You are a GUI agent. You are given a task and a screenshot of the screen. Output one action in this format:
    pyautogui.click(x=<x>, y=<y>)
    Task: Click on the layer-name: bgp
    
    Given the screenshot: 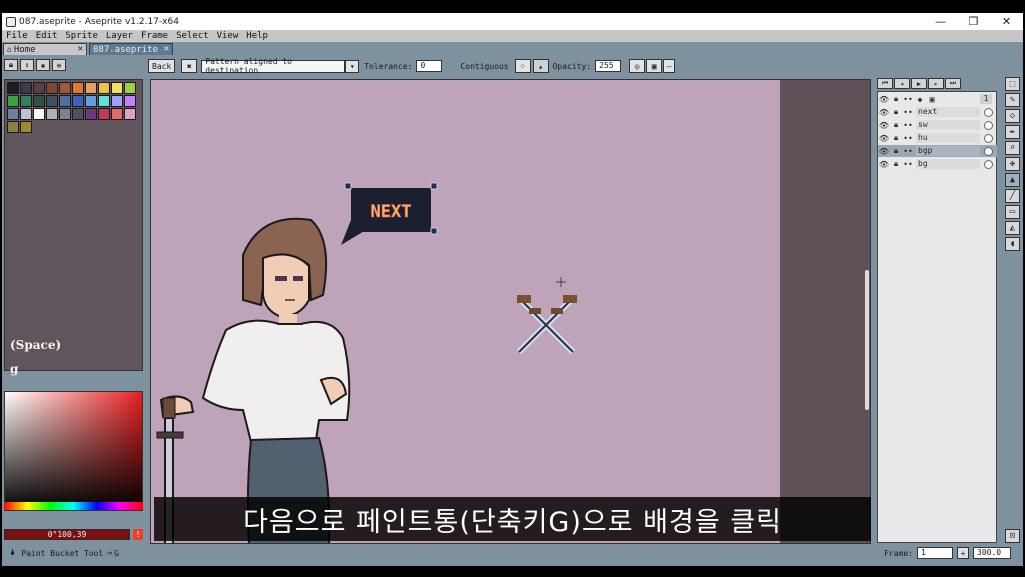 What is the action you would take?
    pyautogui.click(x=948, y=151)
    